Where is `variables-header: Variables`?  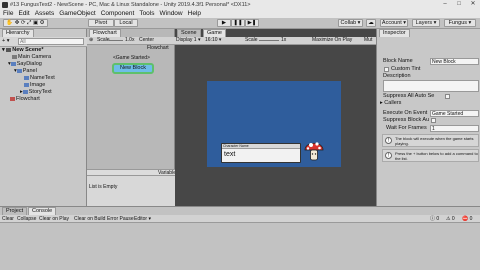
variables-header: Variables is located at coordinates (132, 172).